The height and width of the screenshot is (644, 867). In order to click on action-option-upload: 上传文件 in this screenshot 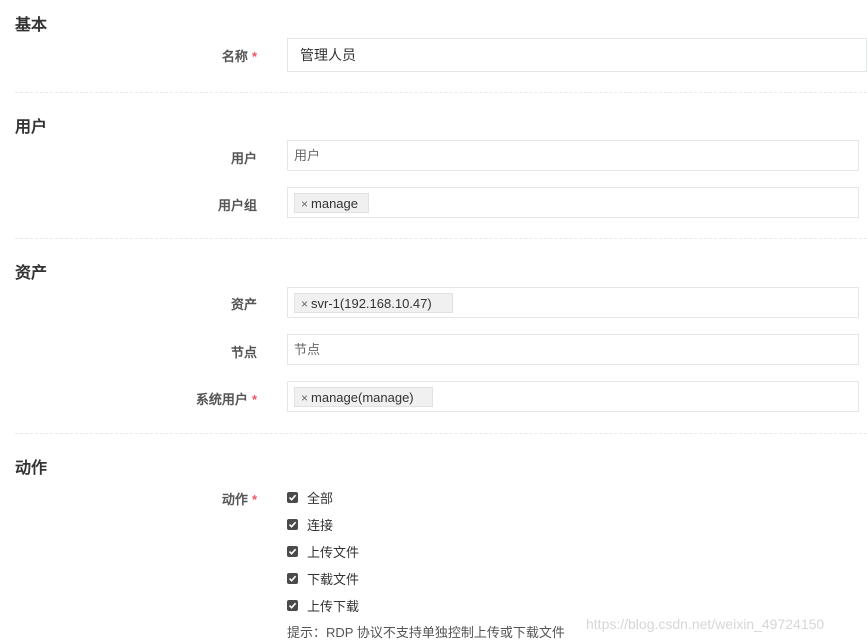, I will do `click(323, 551)`.